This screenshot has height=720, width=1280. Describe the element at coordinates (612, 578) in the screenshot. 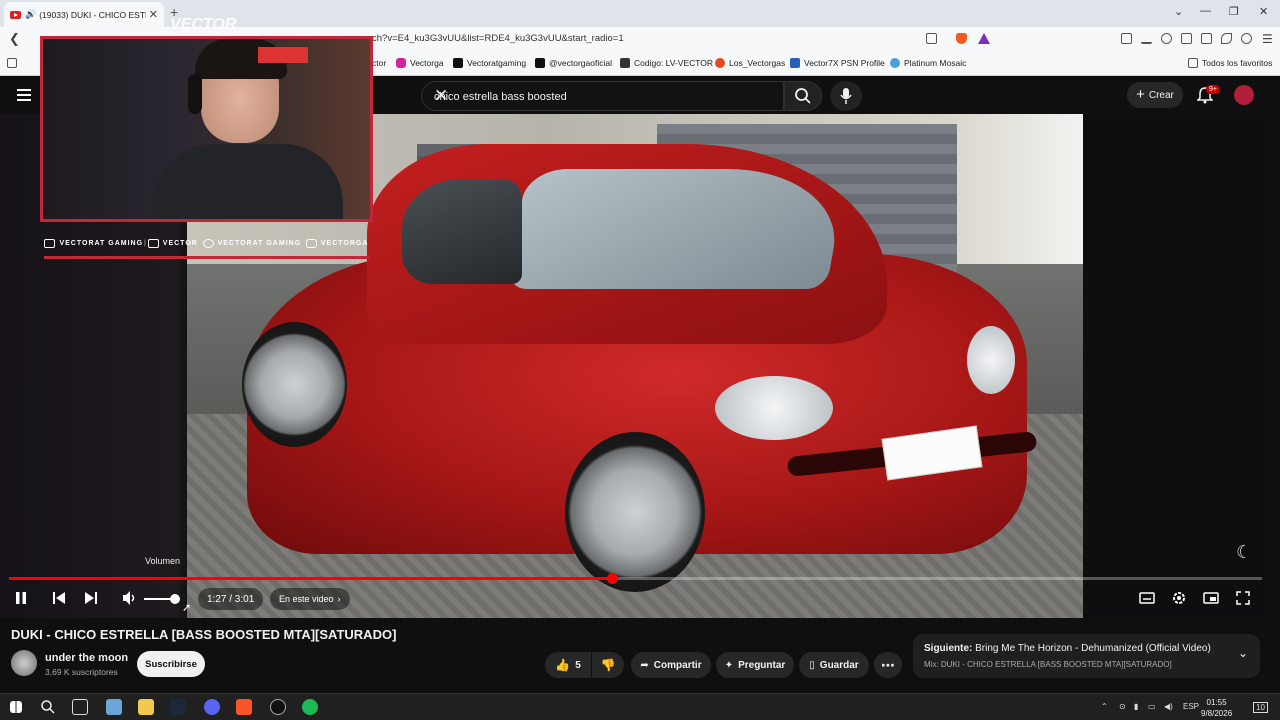

I see `scrubber-handle` at that location.